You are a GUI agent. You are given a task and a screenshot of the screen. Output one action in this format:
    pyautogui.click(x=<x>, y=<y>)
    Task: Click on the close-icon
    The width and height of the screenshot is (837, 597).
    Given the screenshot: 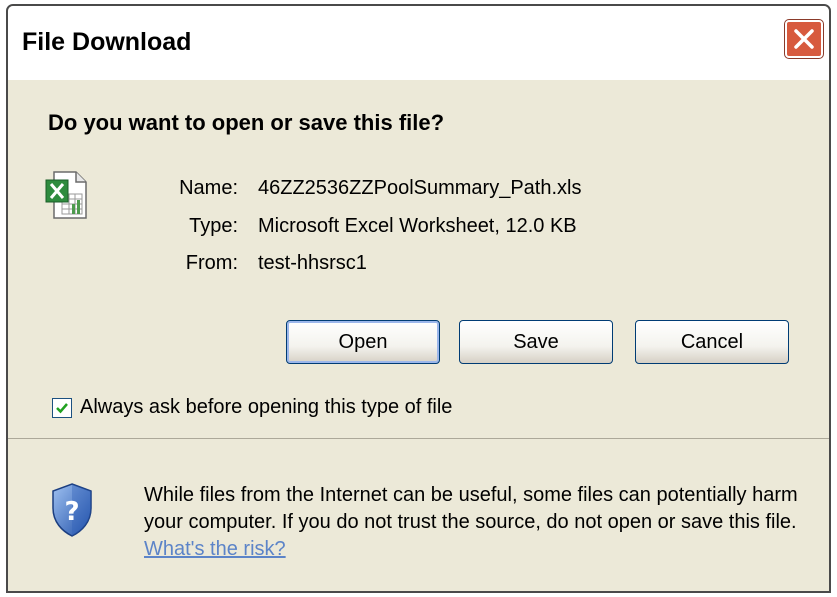 What is the action you would take?
    pyautogui.click(x=804, y=39)
    